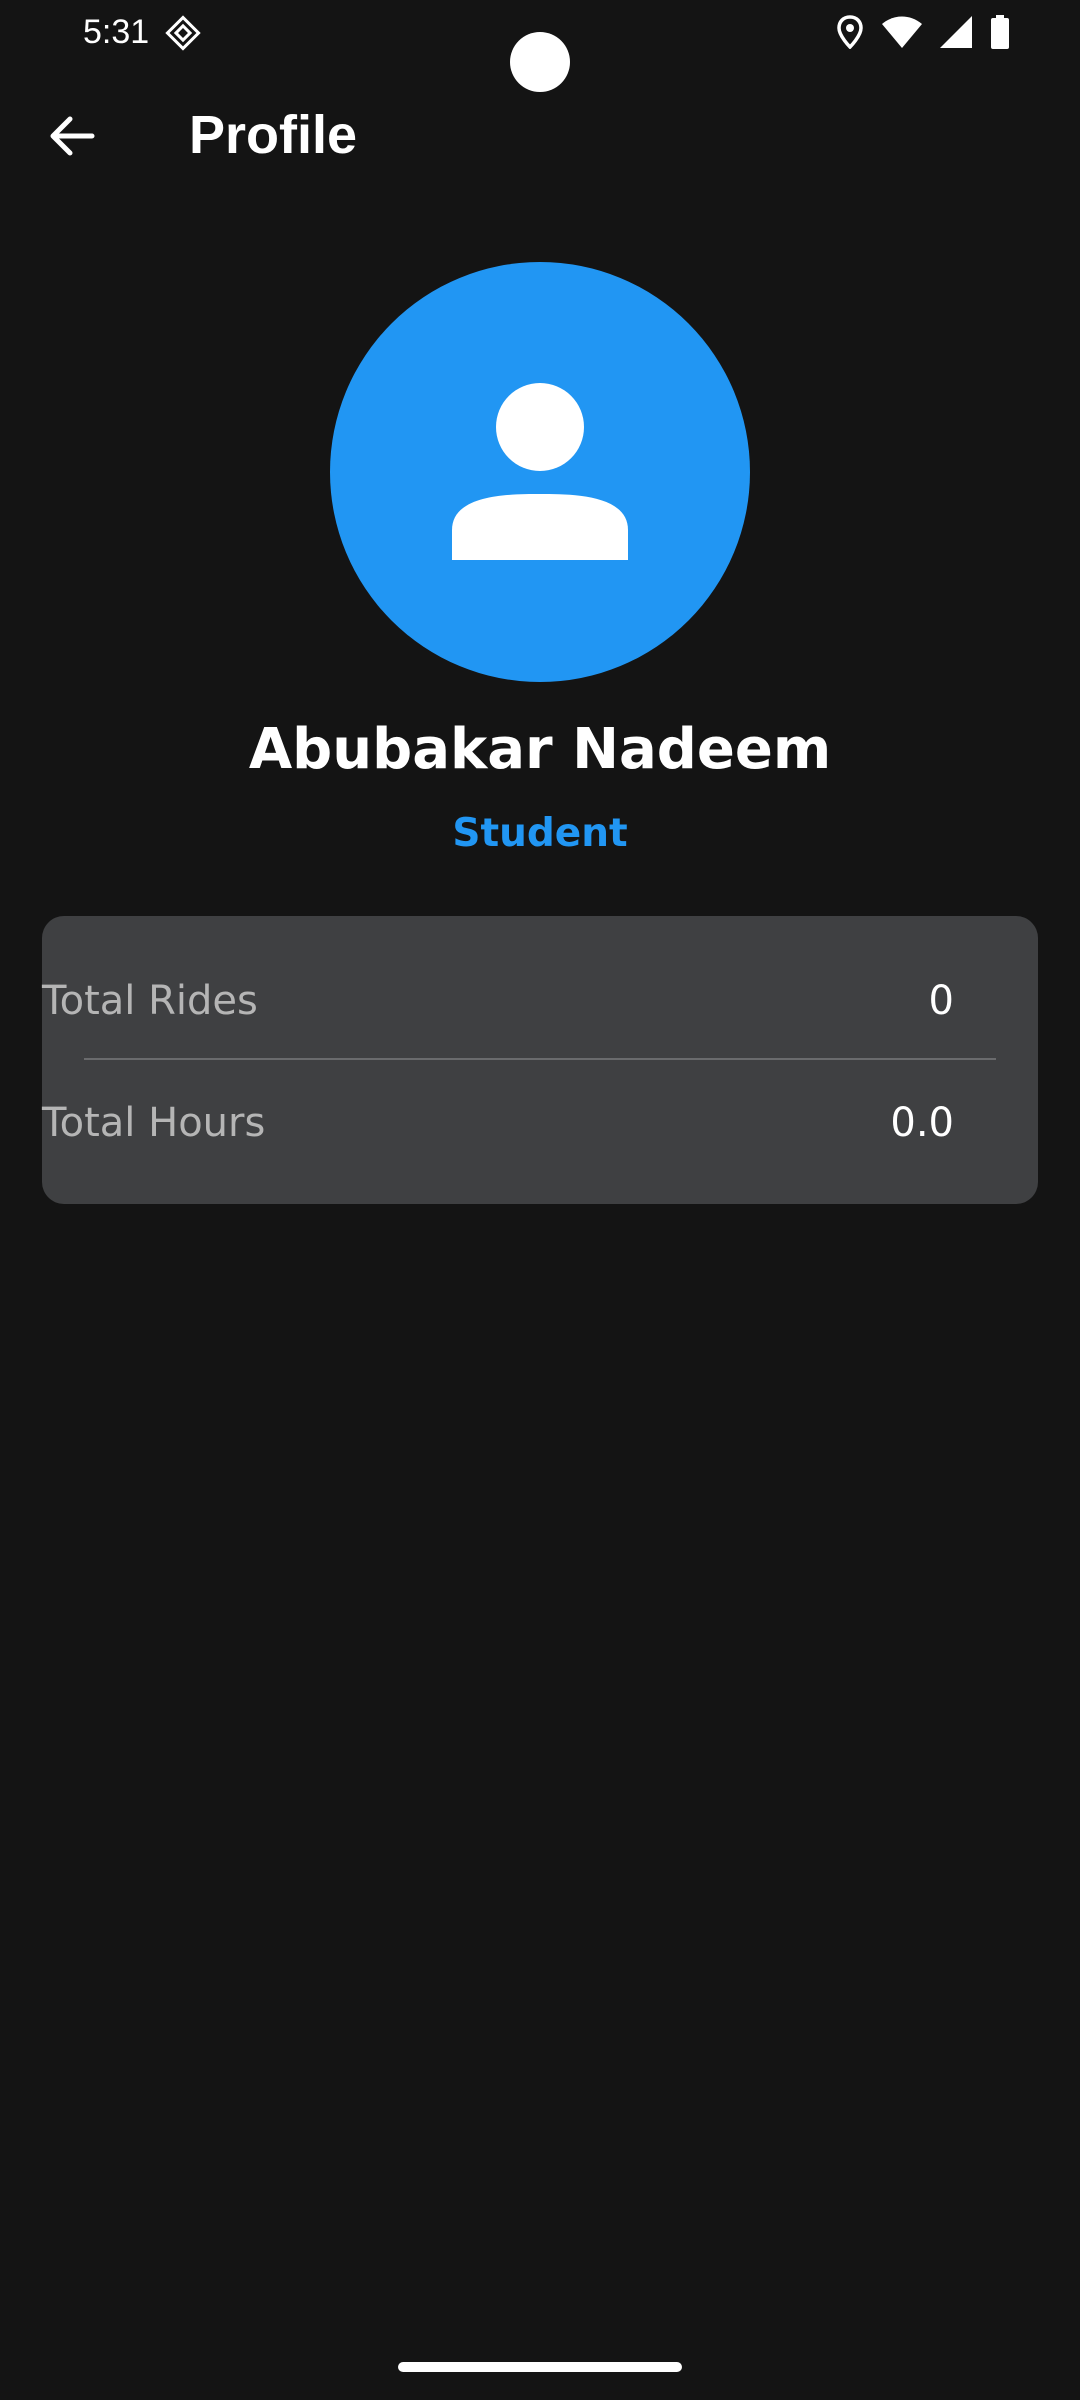  I want to click on stat-value: 0.0, so click(922, 1123).